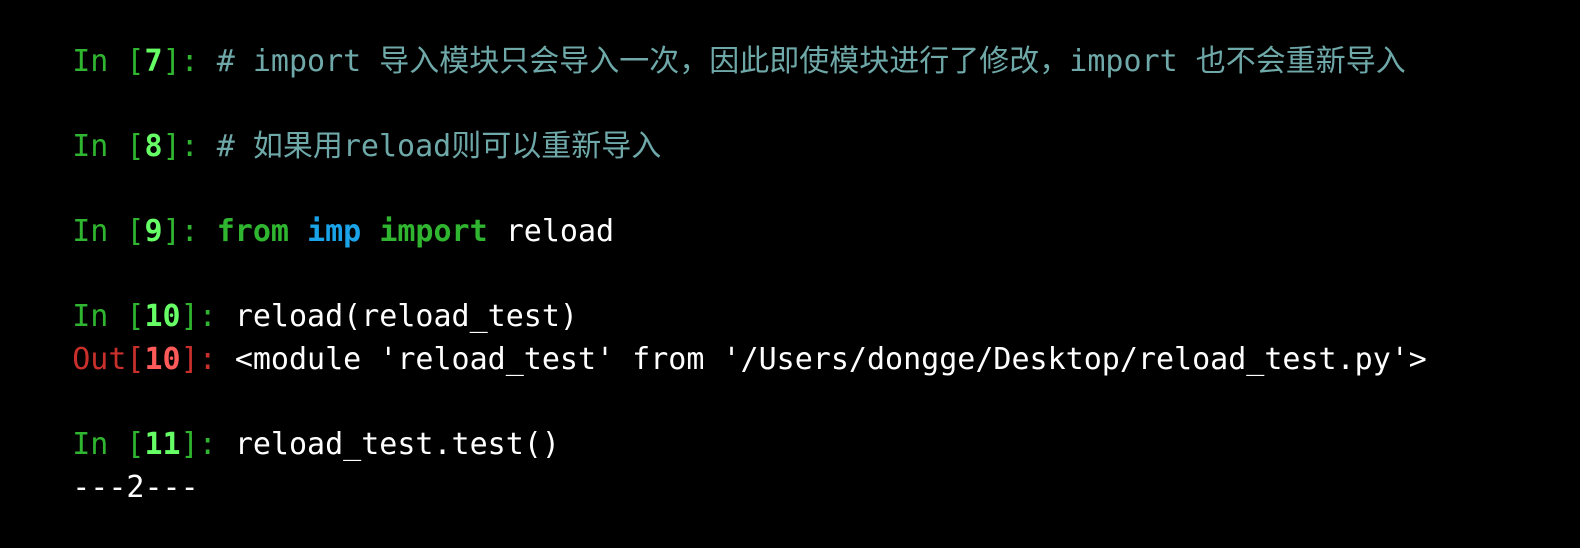 The height and width of the screenshot is (548, 1580). Describe the element at coordinates (153, 61) in the screenshot. I see `in-prompt-number: 7` at that location.